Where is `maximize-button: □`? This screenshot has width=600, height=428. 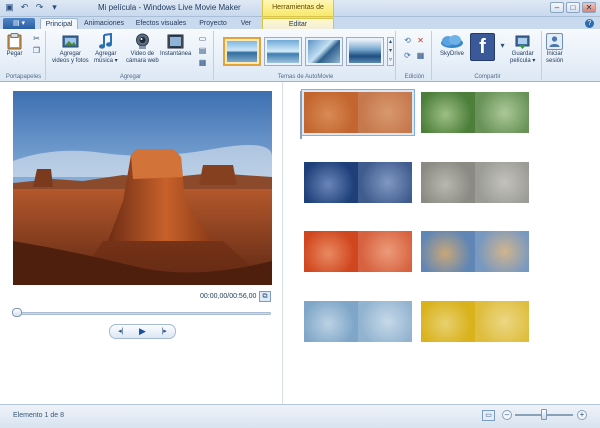 maximize-button: □ is located at coordinates (573, 7).